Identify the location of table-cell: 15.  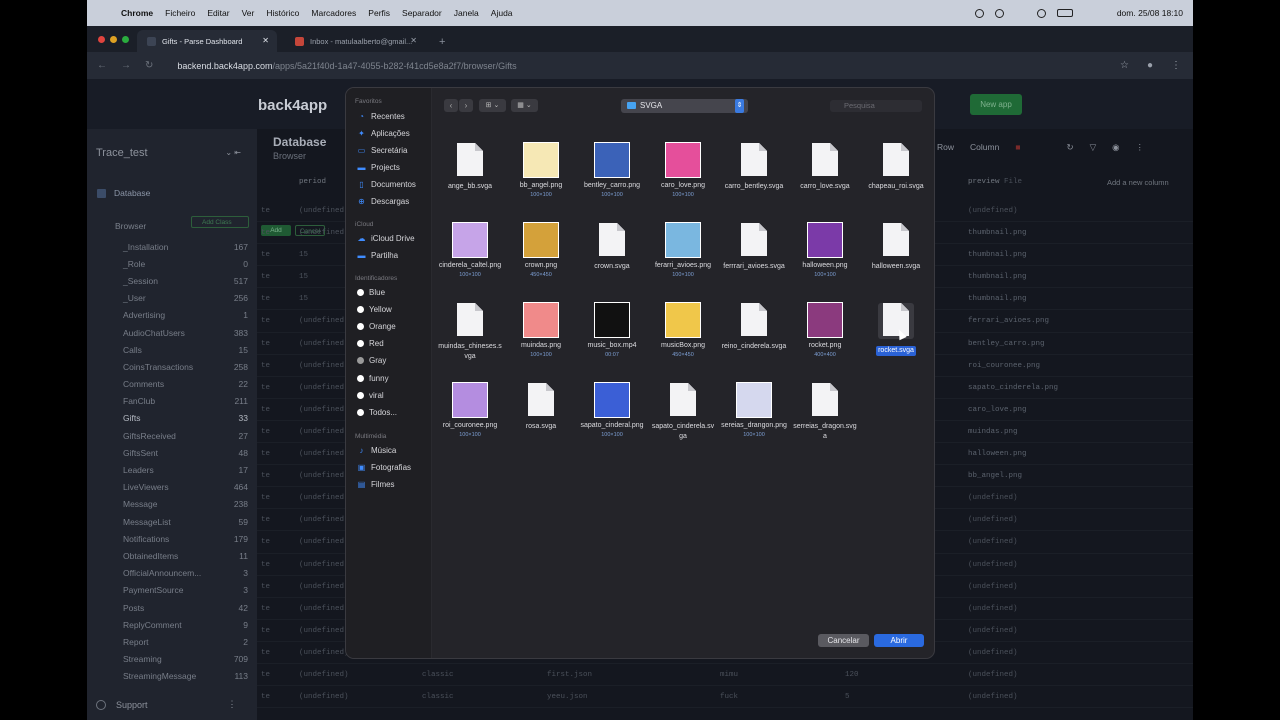
(303, 255).